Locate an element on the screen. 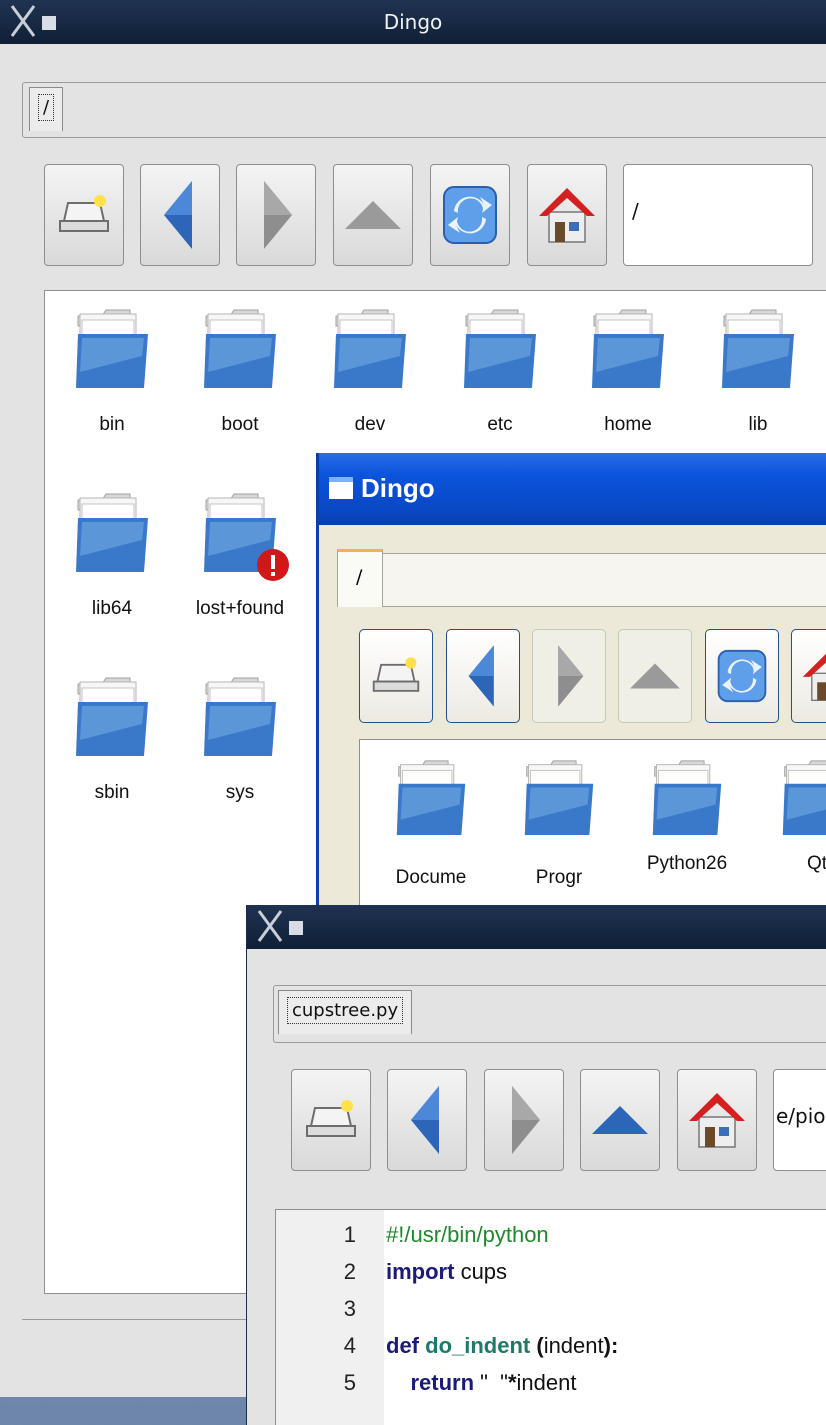  folder-item: etc is located at coordinates (500, 371).